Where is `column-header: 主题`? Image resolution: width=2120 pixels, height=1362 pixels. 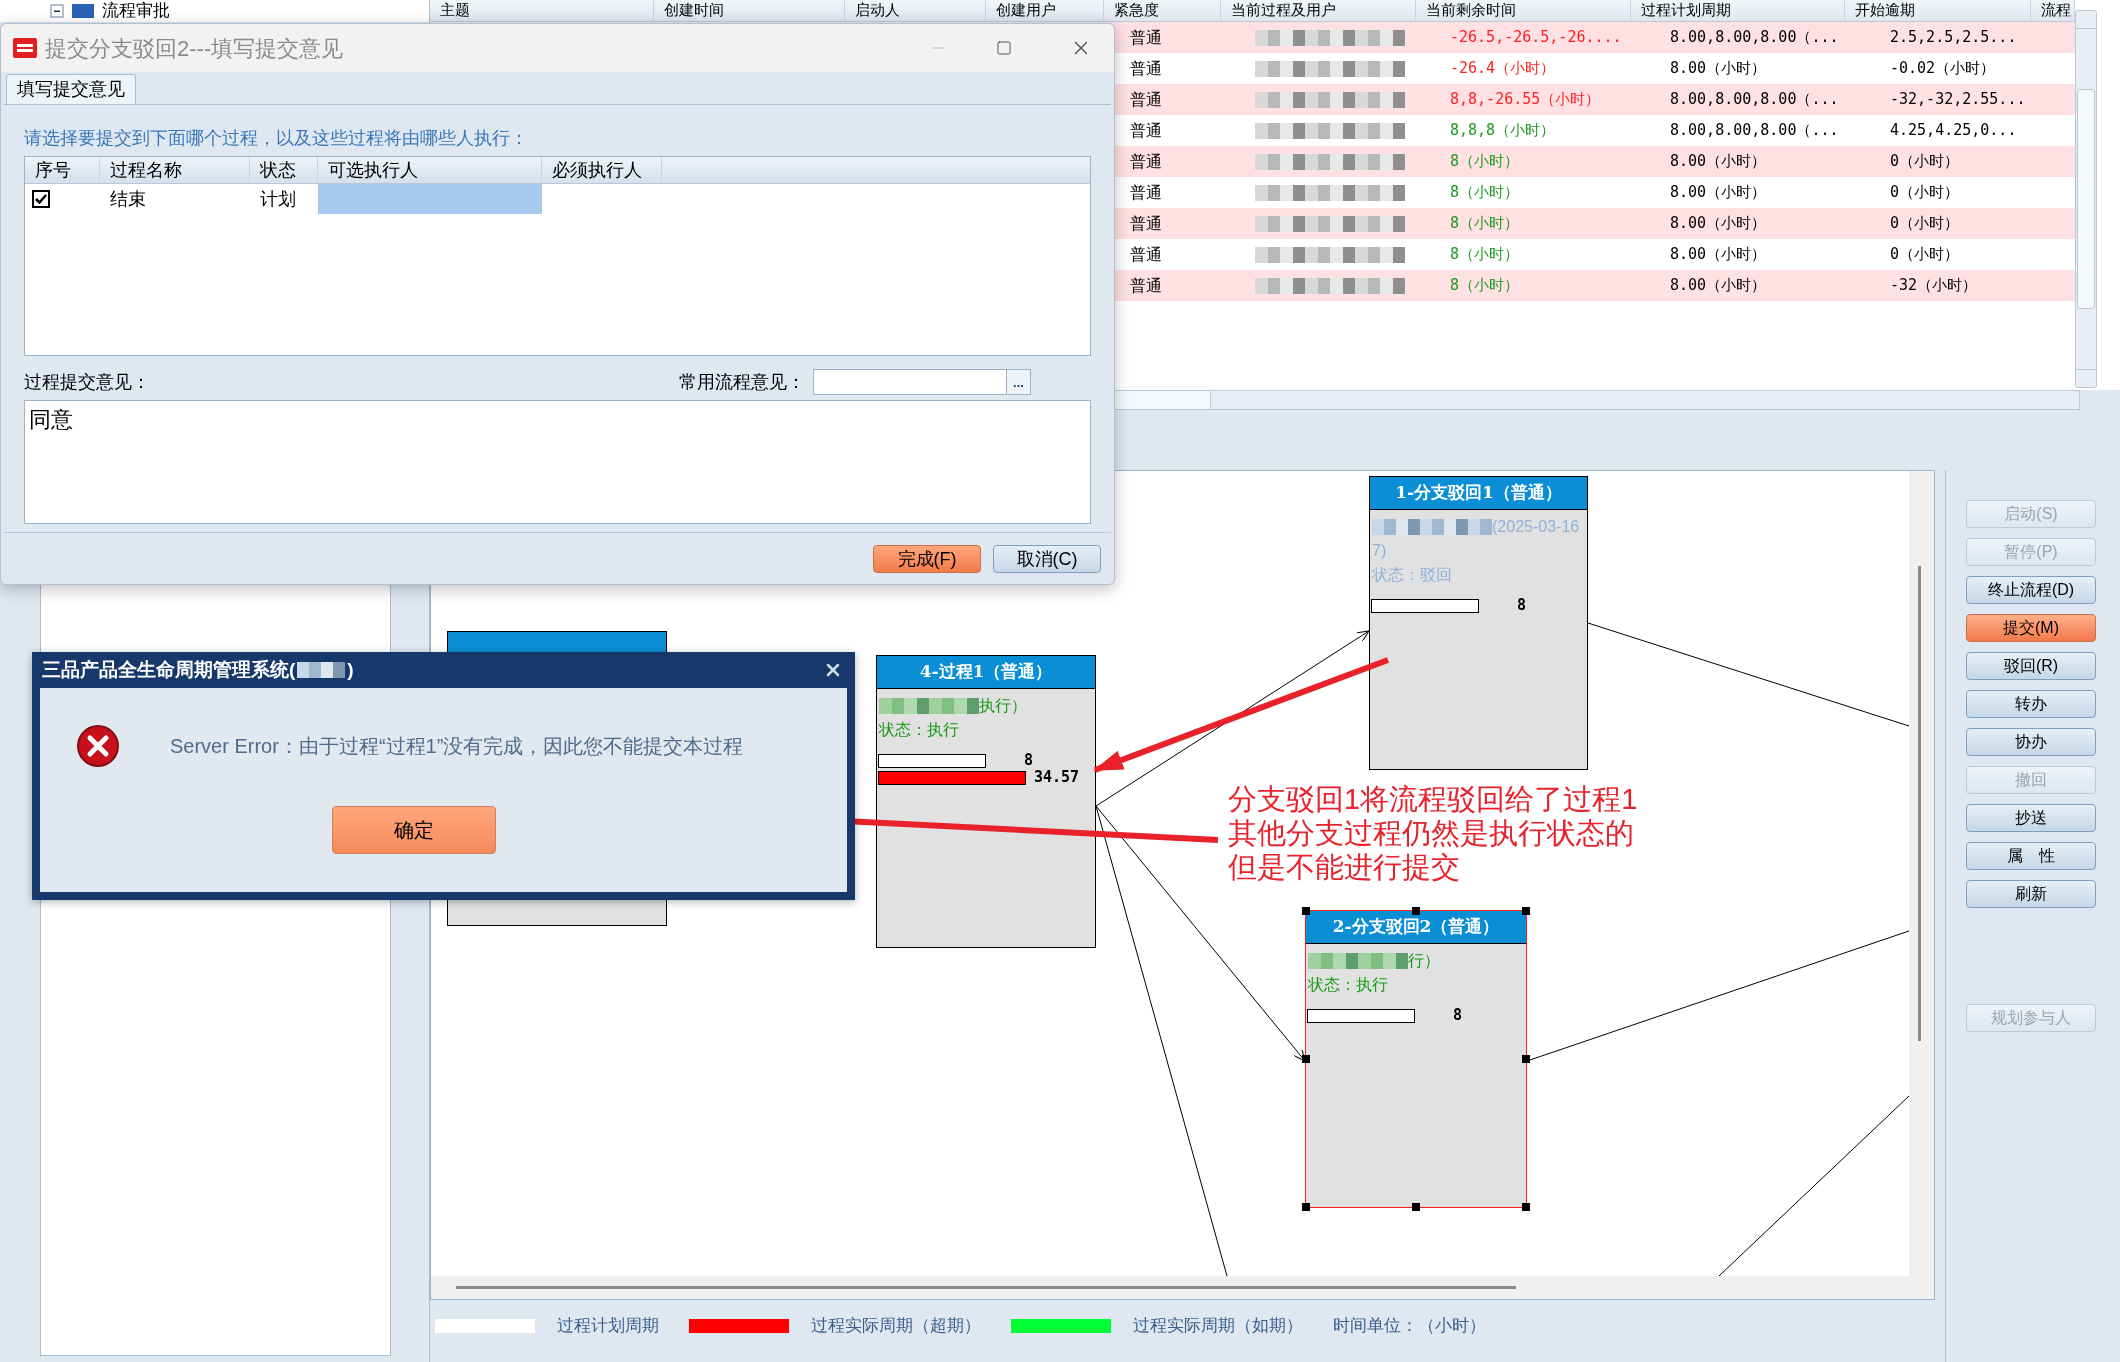
column-header: 主题 is located at coordinates (542, 10).